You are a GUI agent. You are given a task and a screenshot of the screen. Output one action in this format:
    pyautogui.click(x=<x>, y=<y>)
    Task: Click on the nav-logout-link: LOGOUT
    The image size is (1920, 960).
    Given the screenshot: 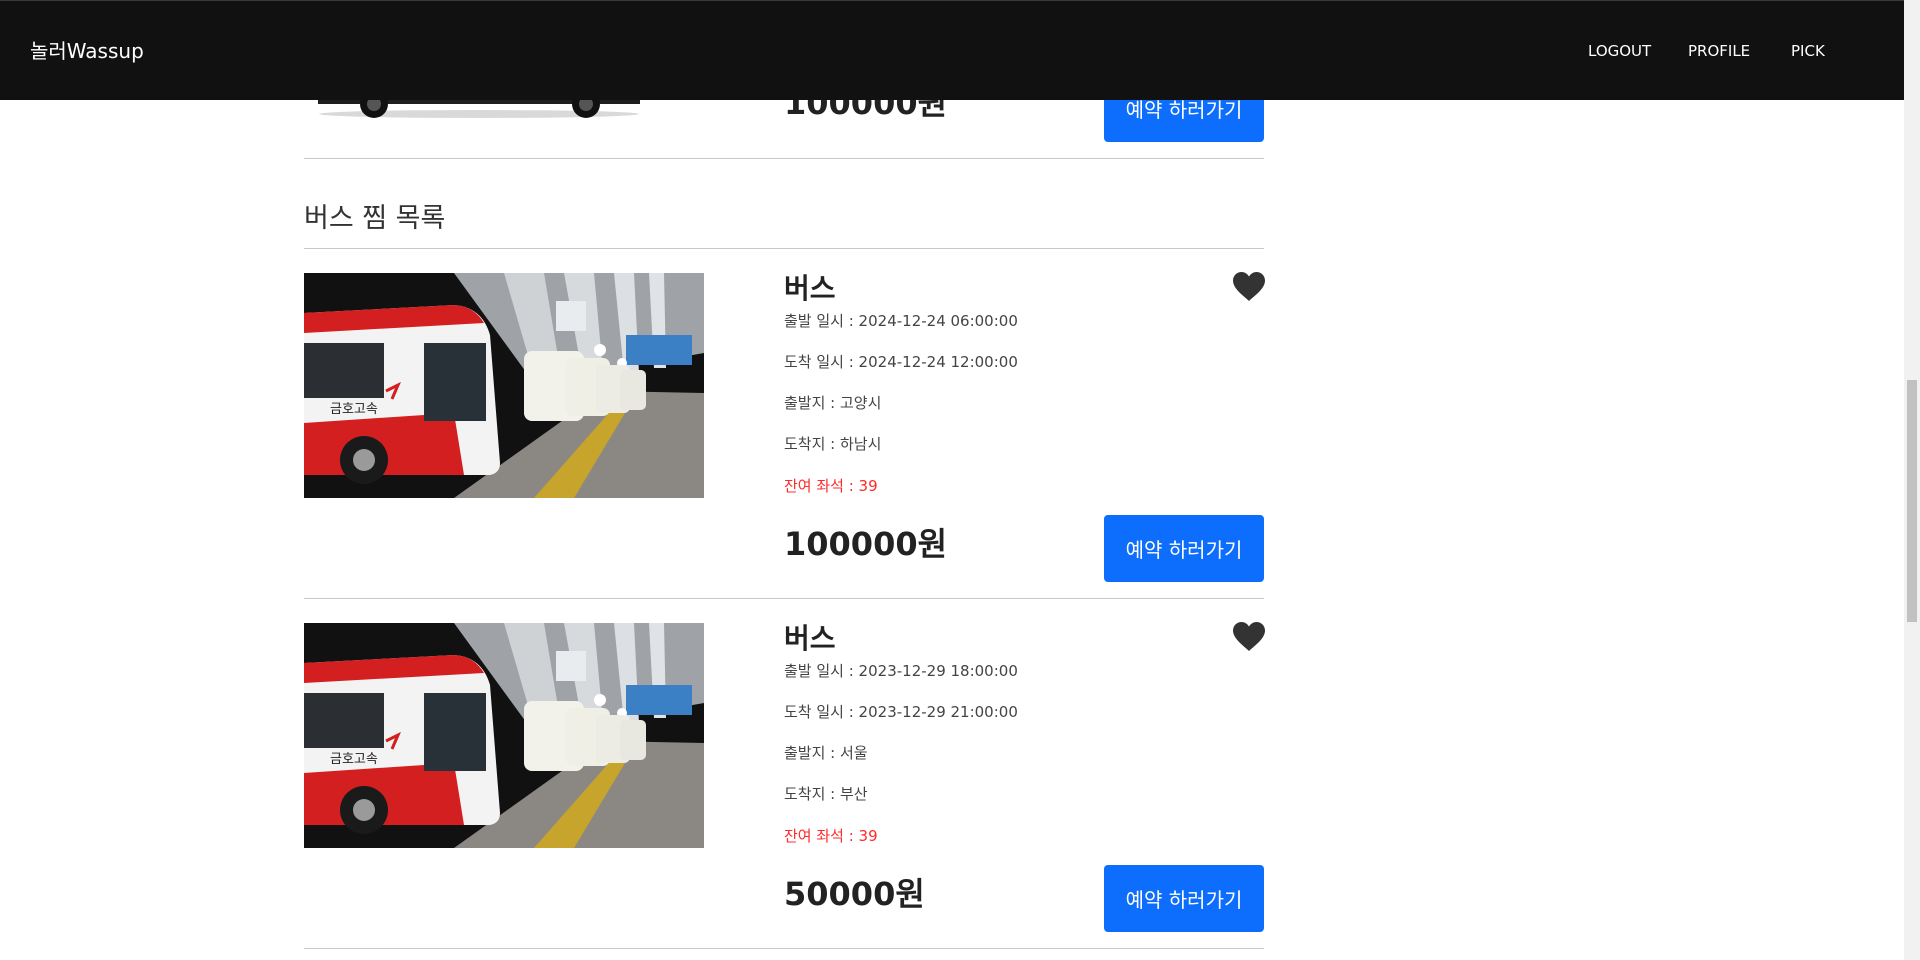 What is the action you would take?
    pyautogui.click(x=1619, y=51)
    